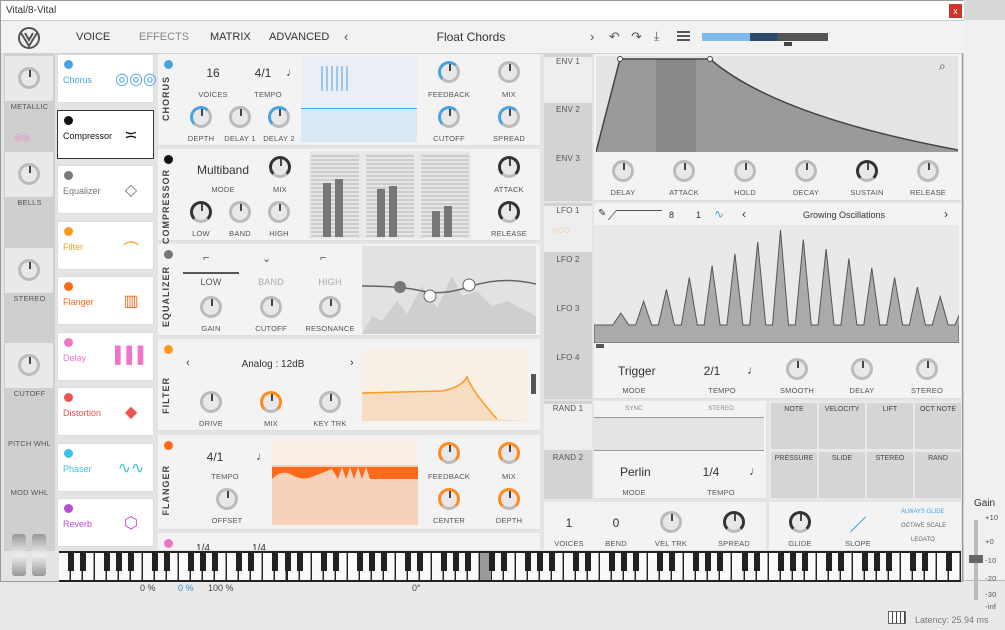 Image resolution: width=1005 pixels, height=630 pixels. I want to click on mod-wheel, so click(39, 555).